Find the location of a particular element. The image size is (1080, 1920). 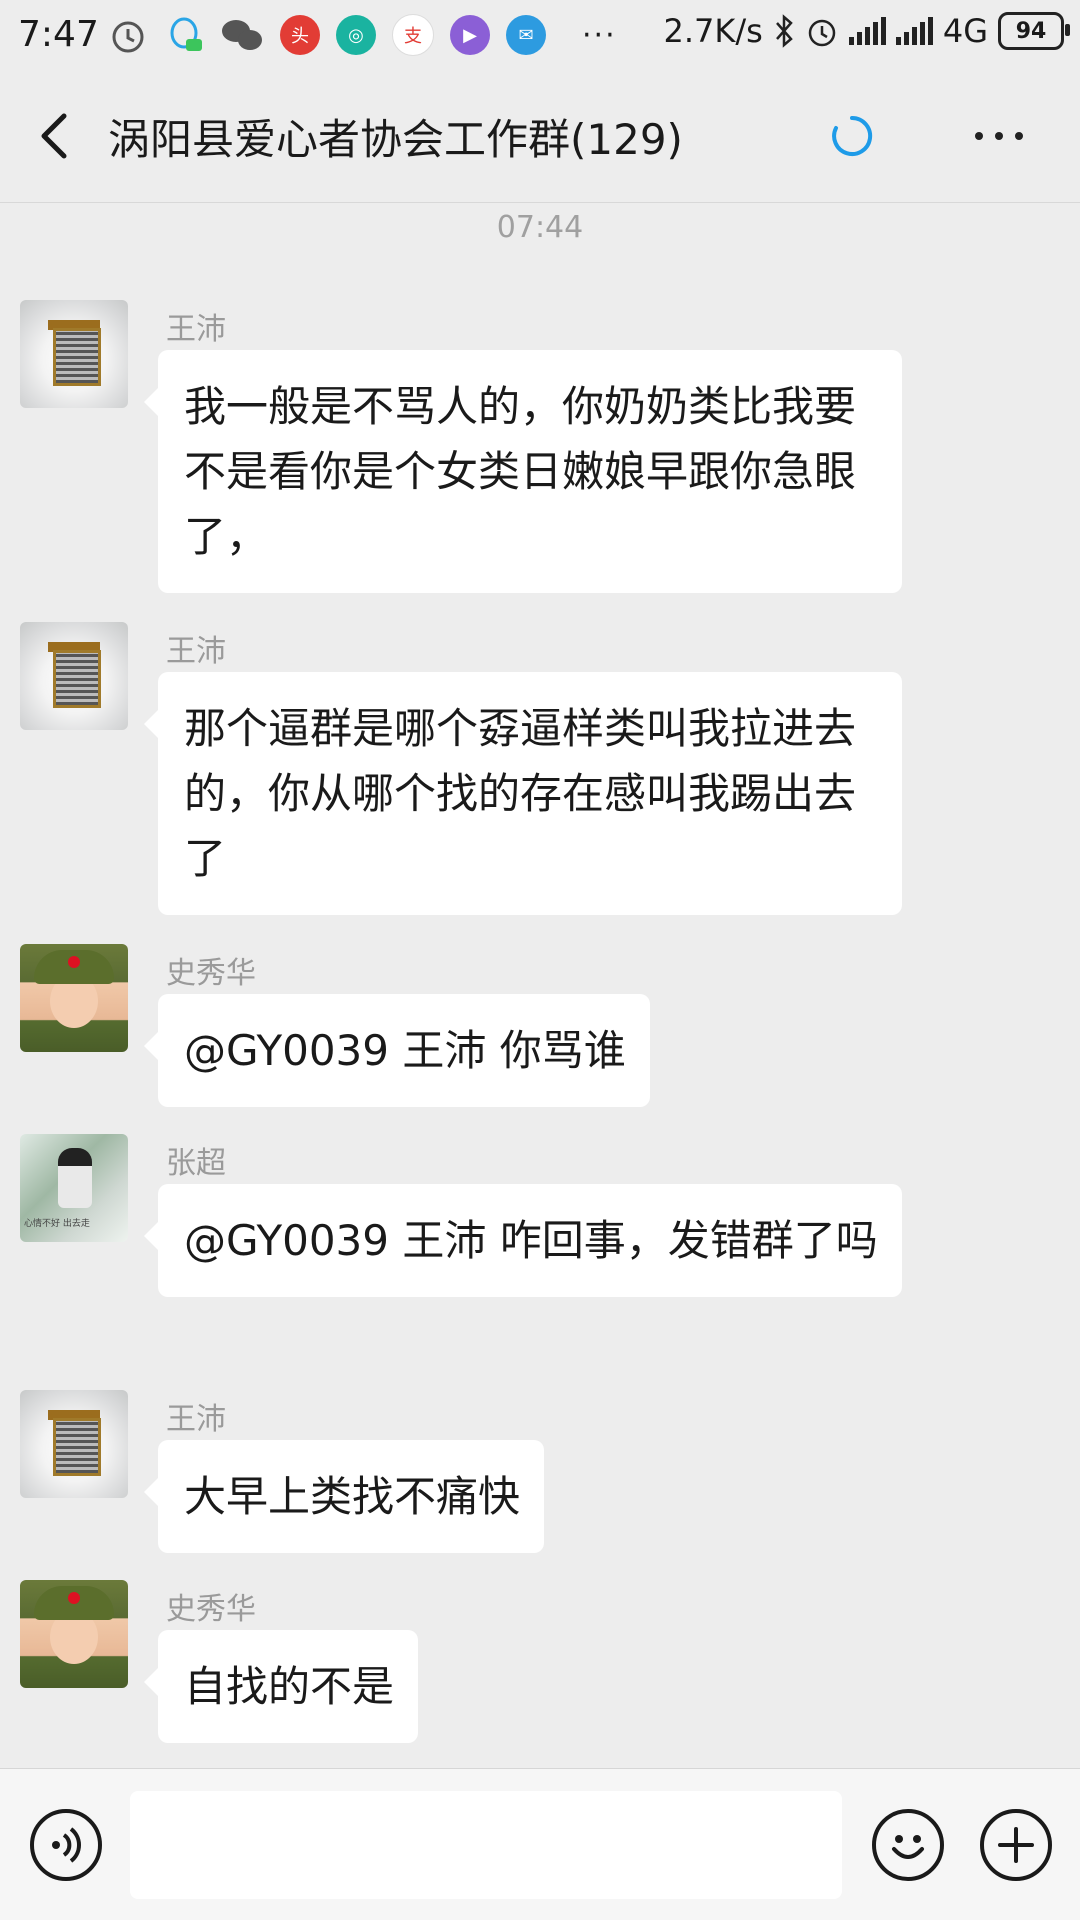

chat-header: 涡阳县爱心者协会工作群(129) is located at coordinates (540, 139).